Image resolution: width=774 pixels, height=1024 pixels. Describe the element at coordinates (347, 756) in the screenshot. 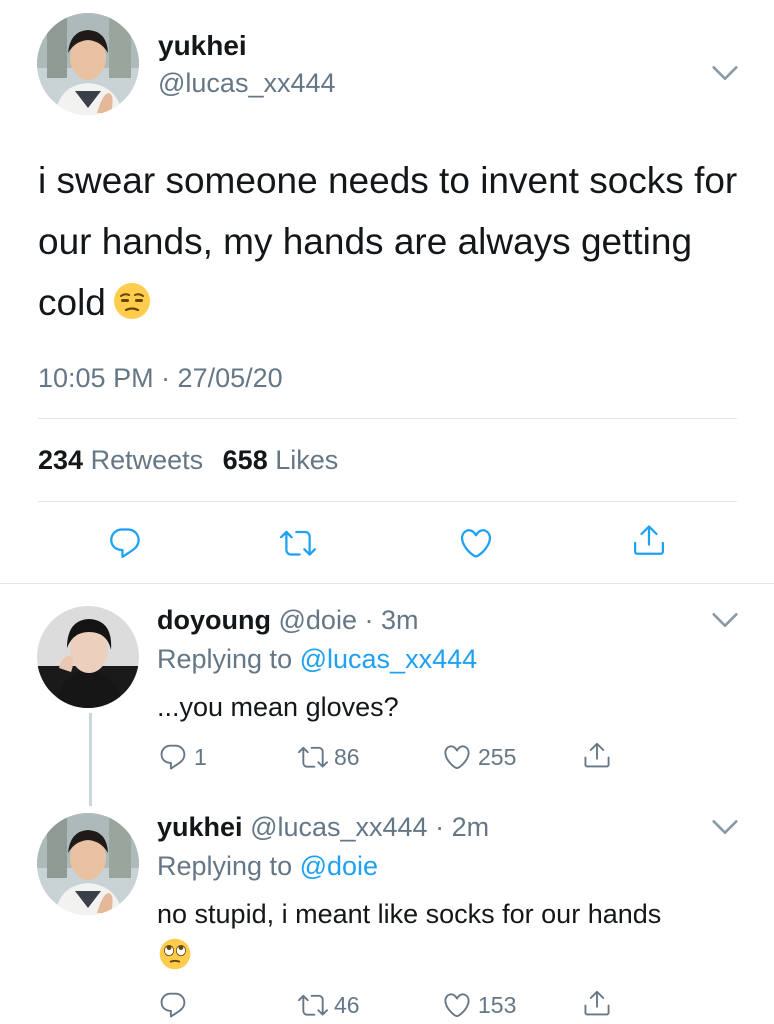

I see `retweet-count: 86` at that location.